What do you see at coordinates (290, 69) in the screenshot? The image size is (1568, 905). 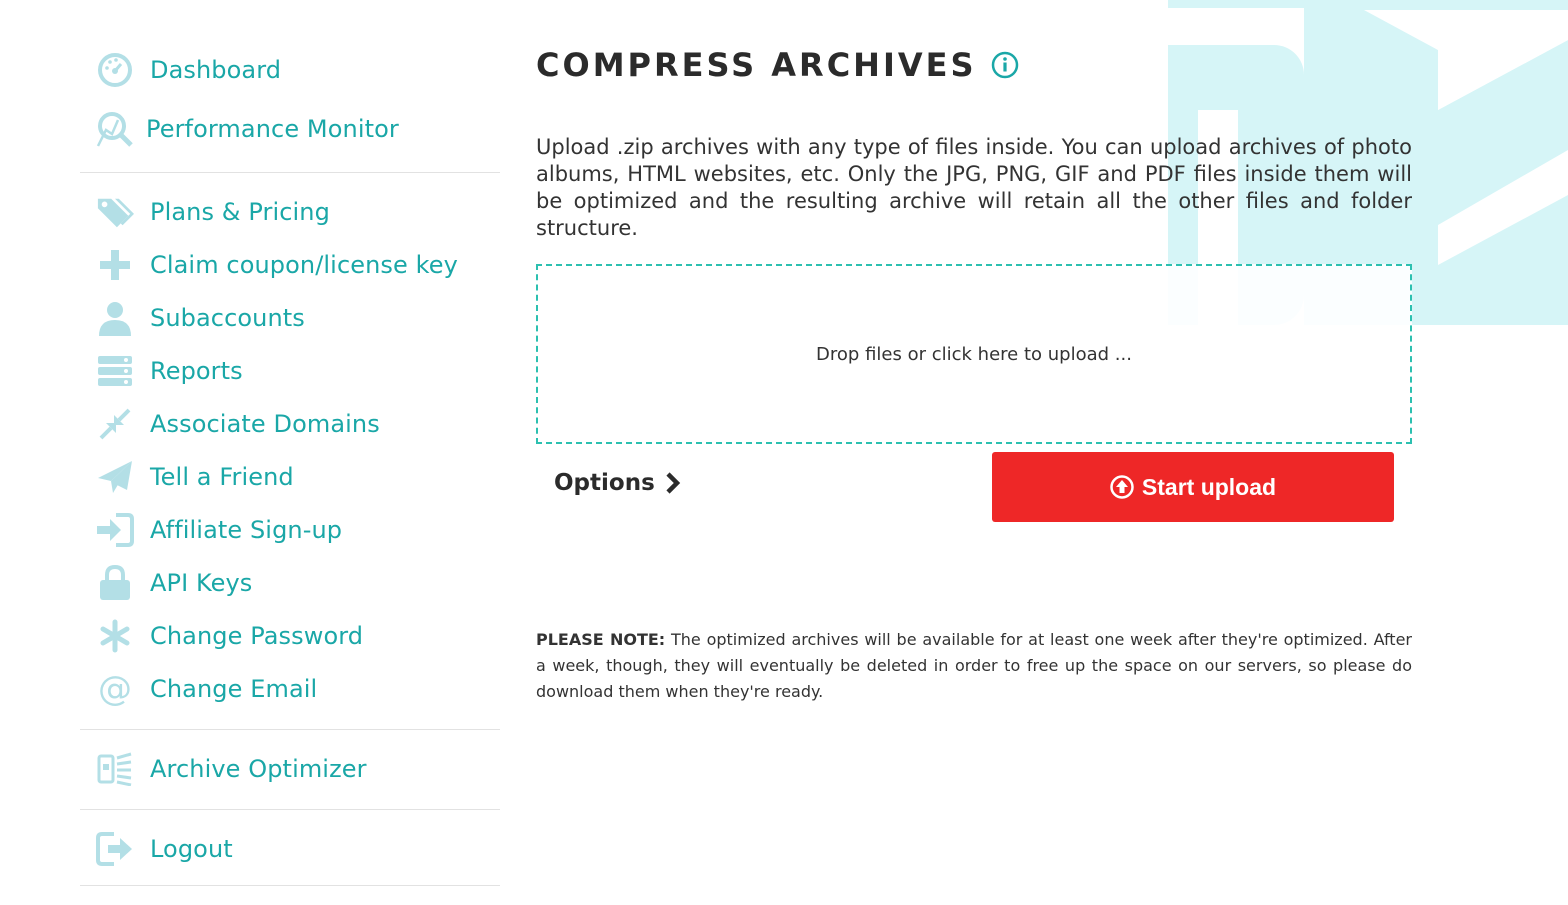 I see `sidebar-item-dashboard: Dashboard` at bounding box center [290, 69].